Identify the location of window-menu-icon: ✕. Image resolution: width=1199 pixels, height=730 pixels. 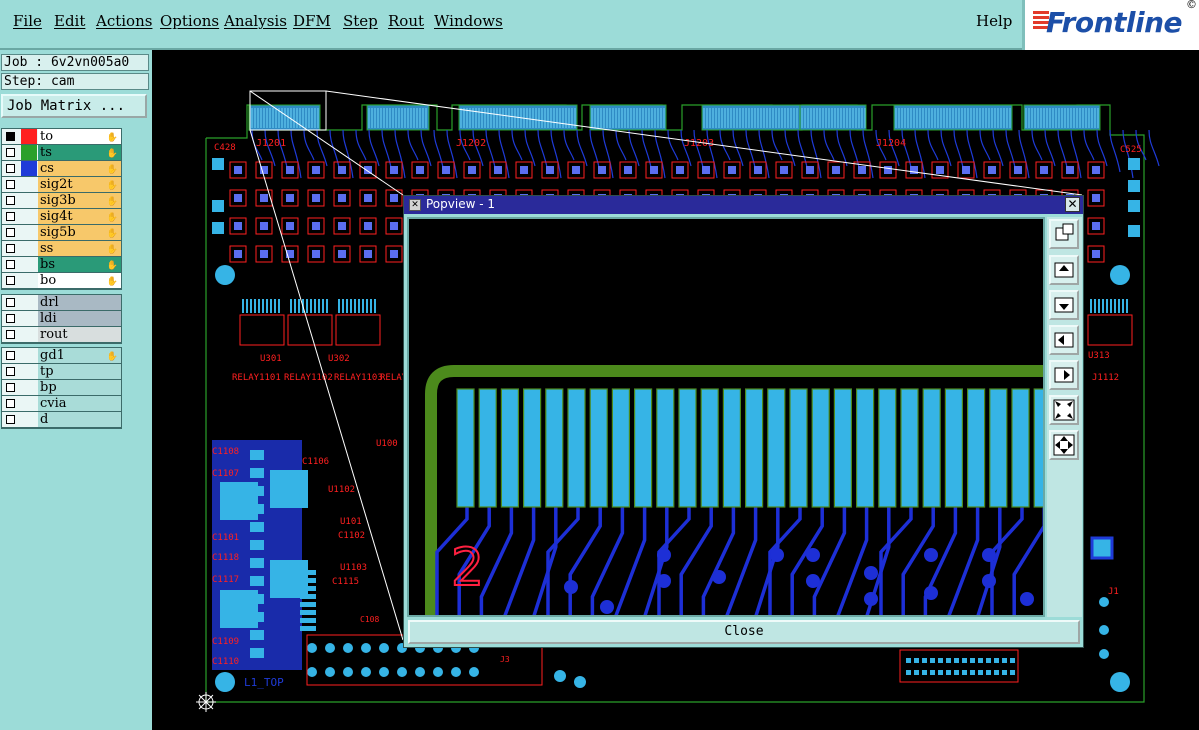
(415, 205).